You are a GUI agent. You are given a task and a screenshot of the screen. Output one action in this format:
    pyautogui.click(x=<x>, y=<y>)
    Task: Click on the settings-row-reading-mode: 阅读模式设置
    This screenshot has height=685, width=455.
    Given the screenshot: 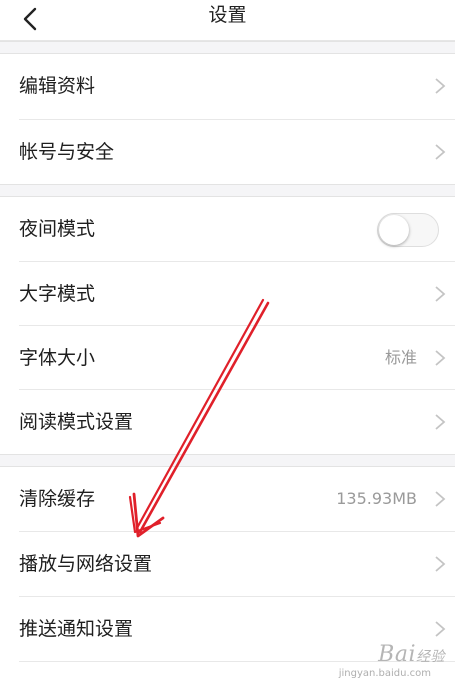 What is the action you would take?
    pyautogui.click(x=227, y=422)
    